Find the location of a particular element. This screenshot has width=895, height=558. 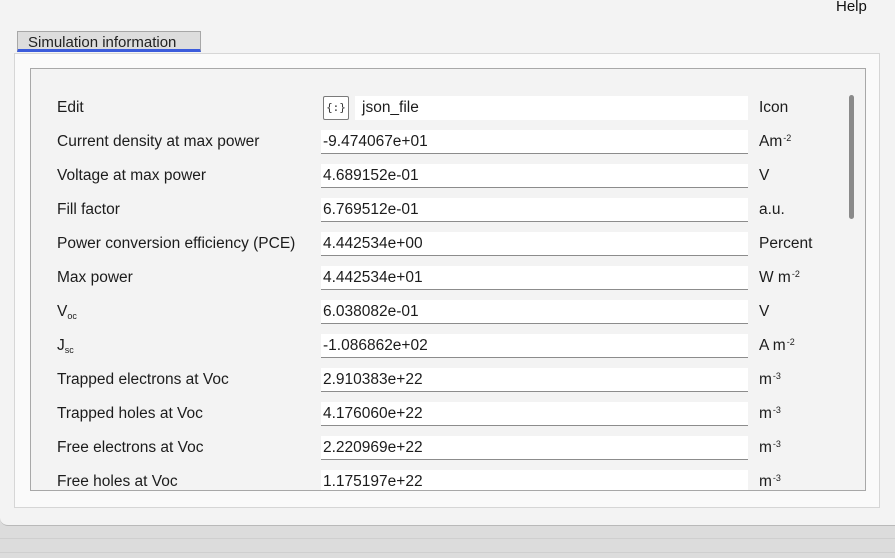

help-menu: Help is located at coordinates (851, 7).